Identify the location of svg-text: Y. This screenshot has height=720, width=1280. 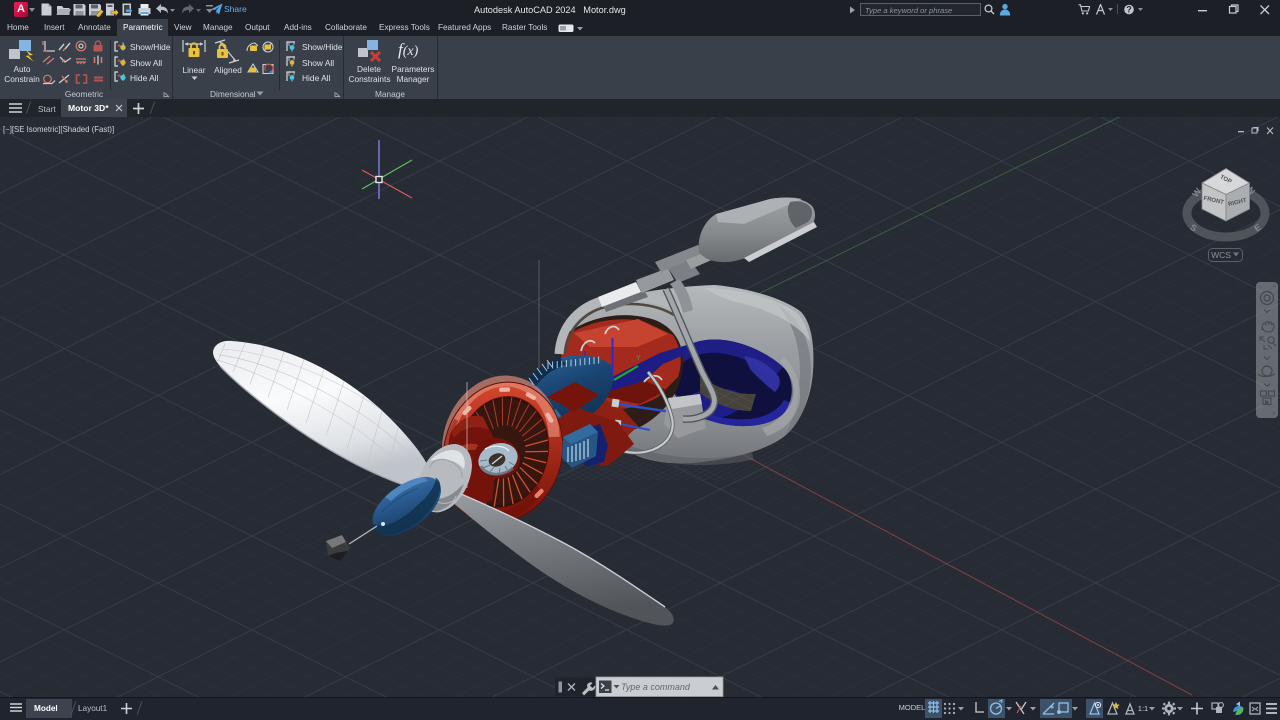
(638, 358).